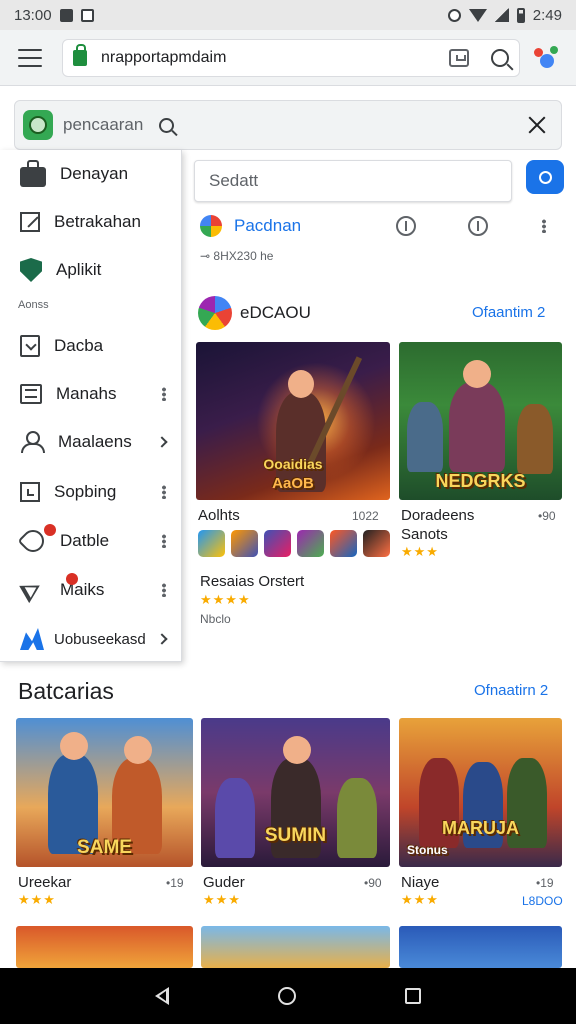 Image resolution: width=576 pixels, height=1024 pixels. Describe the element at coordinates (30, 222) in the screenshot. I see `edit-icon` at that location.